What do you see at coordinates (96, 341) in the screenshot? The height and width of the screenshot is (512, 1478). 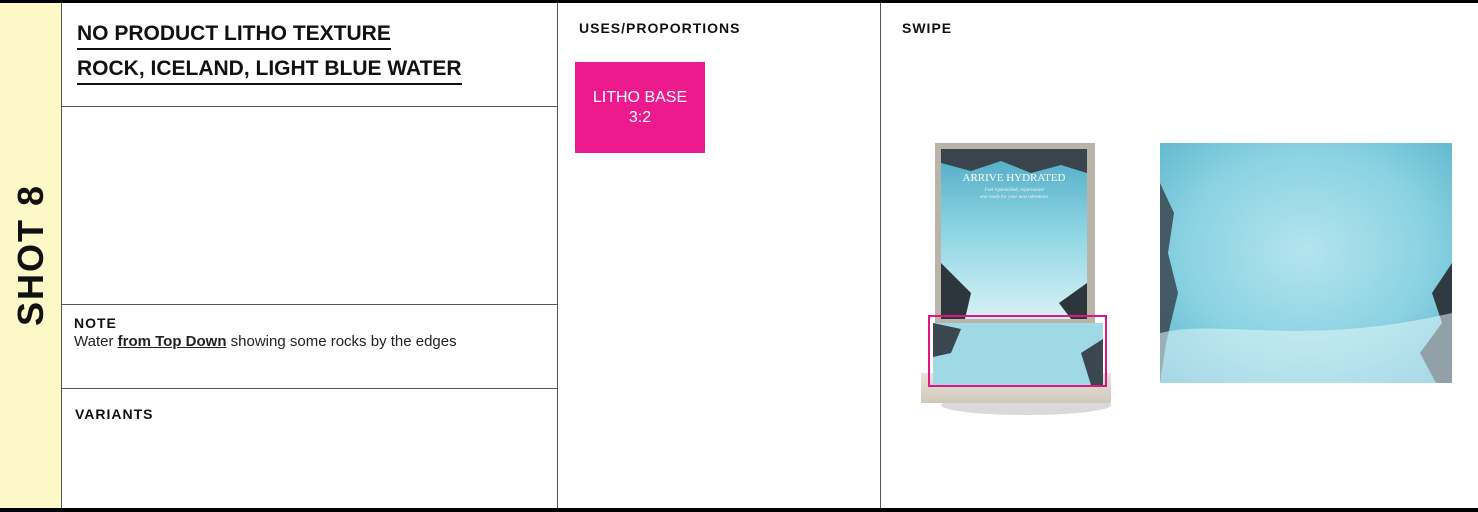 I see `note-text-before: Water` at bounding box center [96, 341].